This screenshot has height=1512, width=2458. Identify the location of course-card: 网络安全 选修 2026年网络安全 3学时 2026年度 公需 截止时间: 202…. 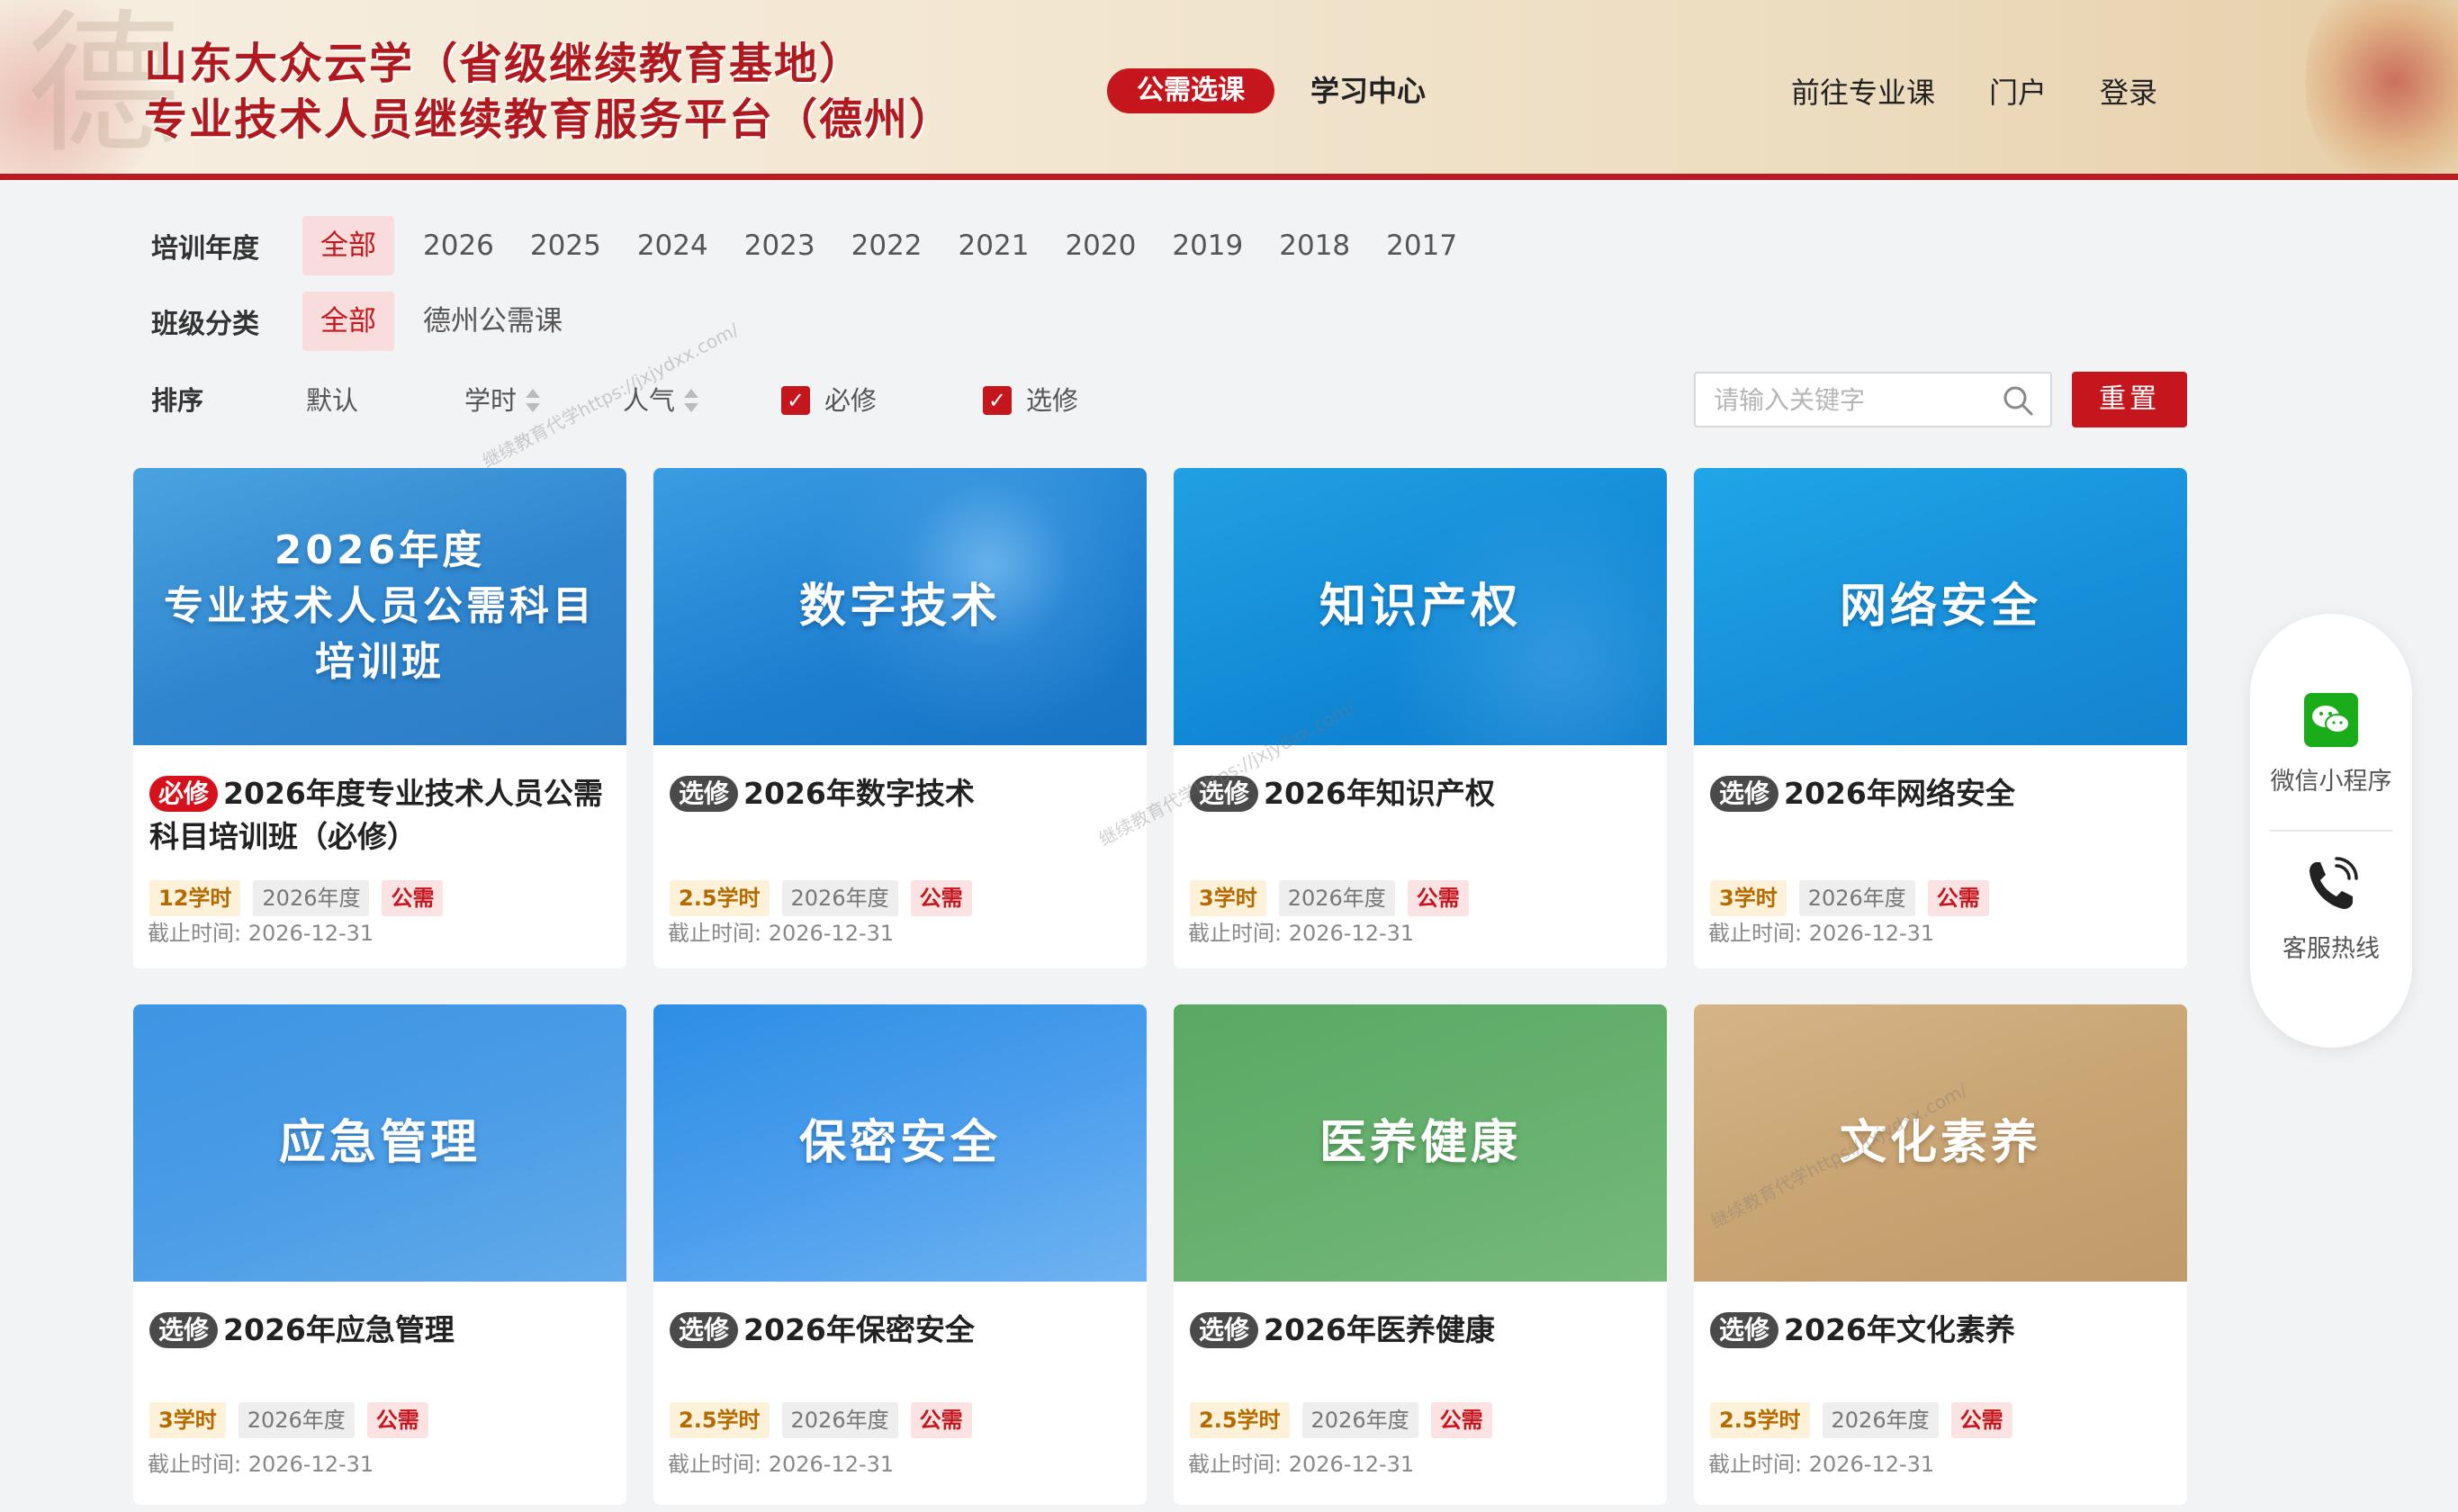
(1940, 718).